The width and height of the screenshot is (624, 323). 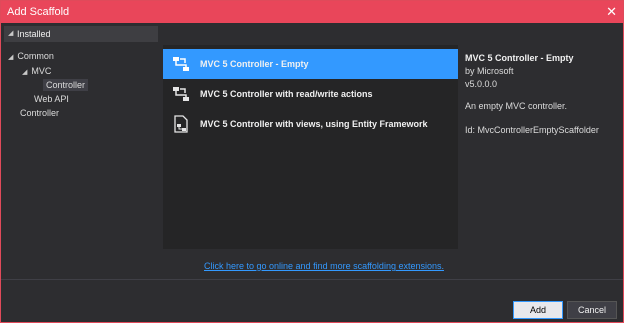 I want to click on tree-item-web-api: Web API, so click(x=51, y=99).